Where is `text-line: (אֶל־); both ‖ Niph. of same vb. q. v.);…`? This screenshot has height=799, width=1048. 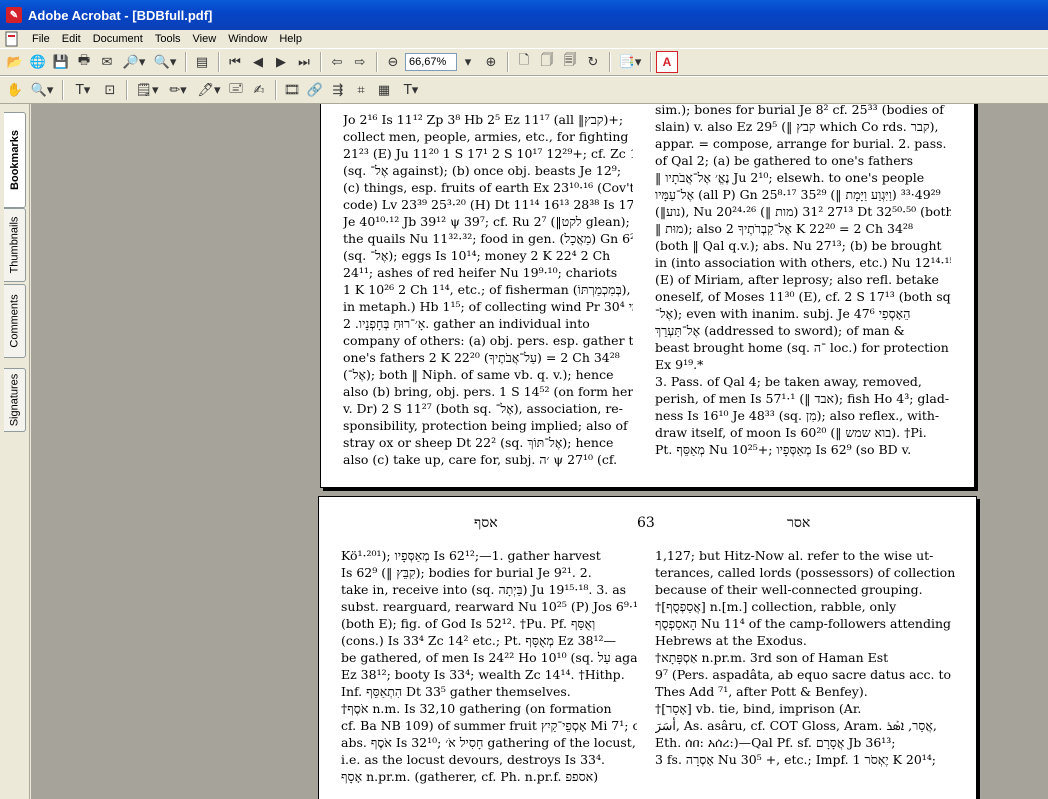 text-line: (אֶל־); both ‖ Niph. of same vb. q. v.);… is located at coordinates (478, 374).